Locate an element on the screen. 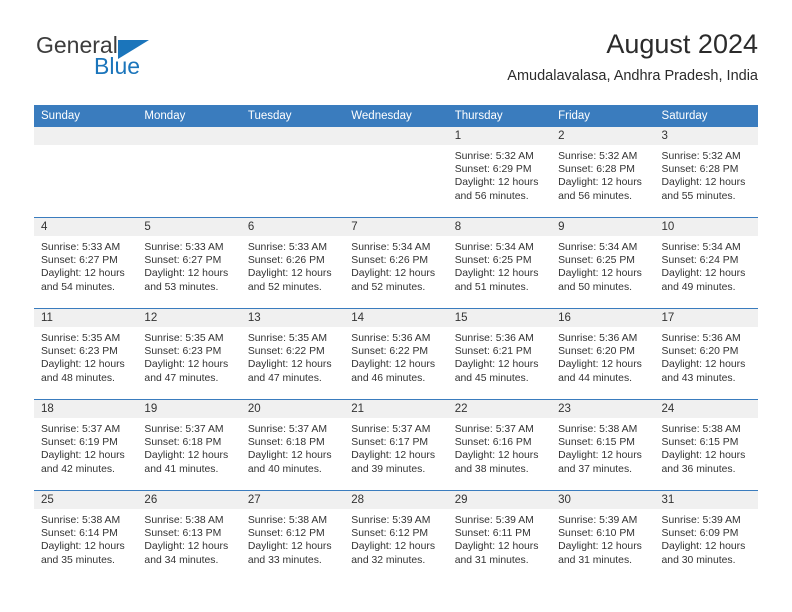  calendar-cell-empty is located at coordinates (86, 172).